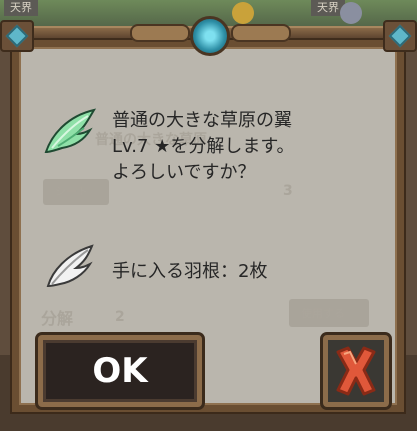  Describe the element at coordinates (17, 36) in the screenshot. I see `frame-corner-left` at that location.